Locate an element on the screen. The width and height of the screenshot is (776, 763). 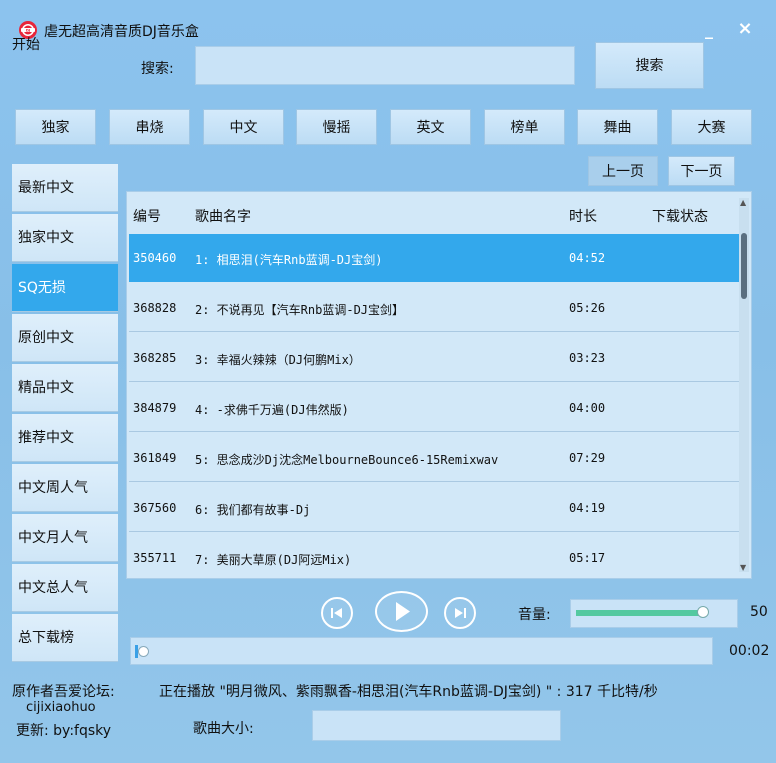
close-button: × is located at coordinates (745, 28).